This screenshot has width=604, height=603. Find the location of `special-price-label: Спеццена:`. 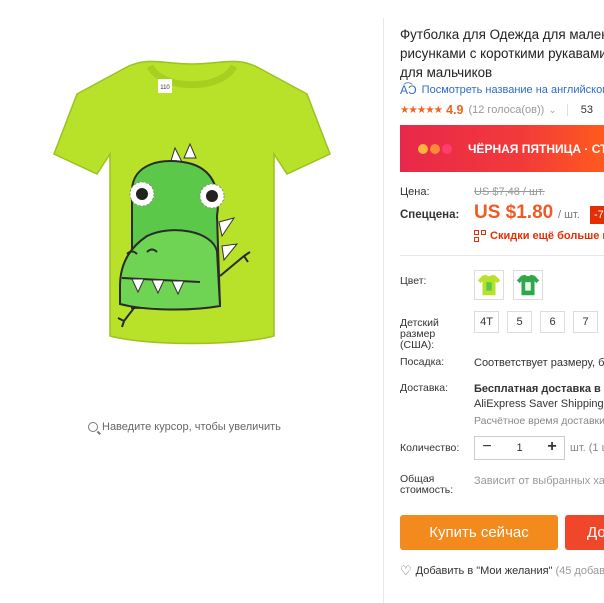

special-price-label: Спеццена: is located at coordinates (430, 215).